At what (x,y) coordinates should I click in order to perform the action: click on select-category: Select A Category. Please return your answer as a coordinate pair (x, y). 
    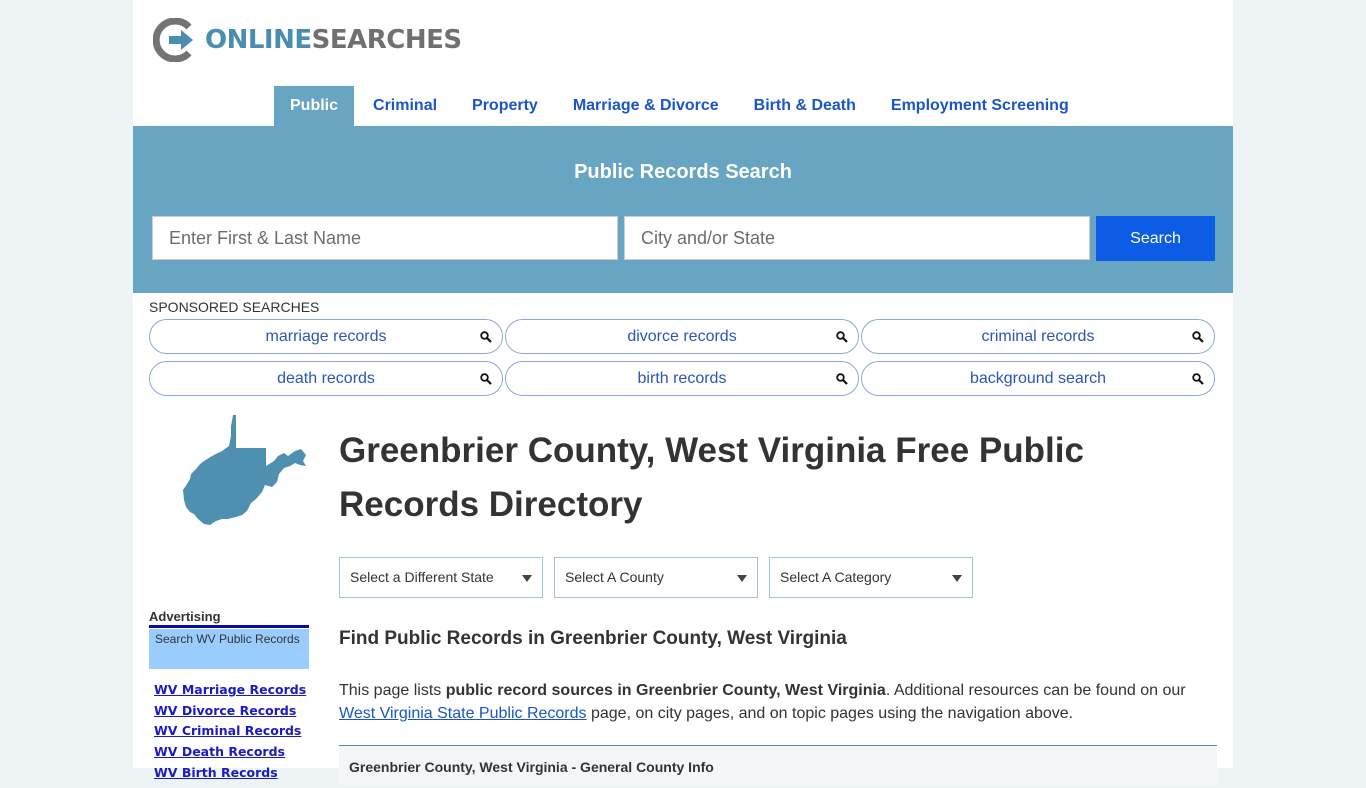
    Looking at the image, I should click on (871, 577).